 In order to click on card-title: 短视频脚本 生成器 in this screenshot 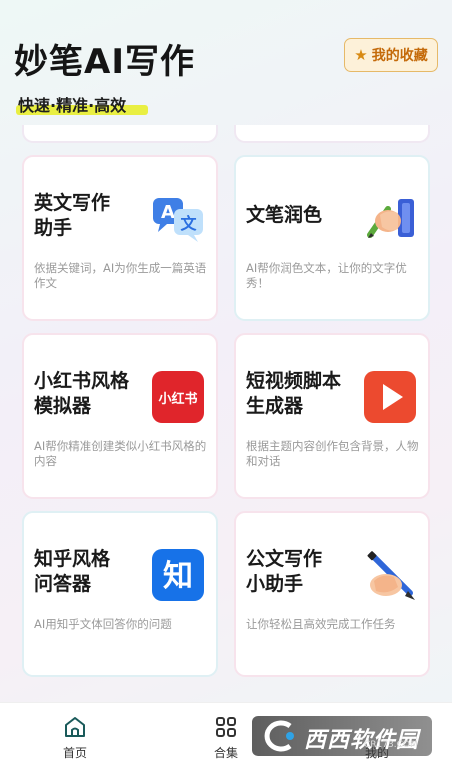, I will do `click(294, 393)`.